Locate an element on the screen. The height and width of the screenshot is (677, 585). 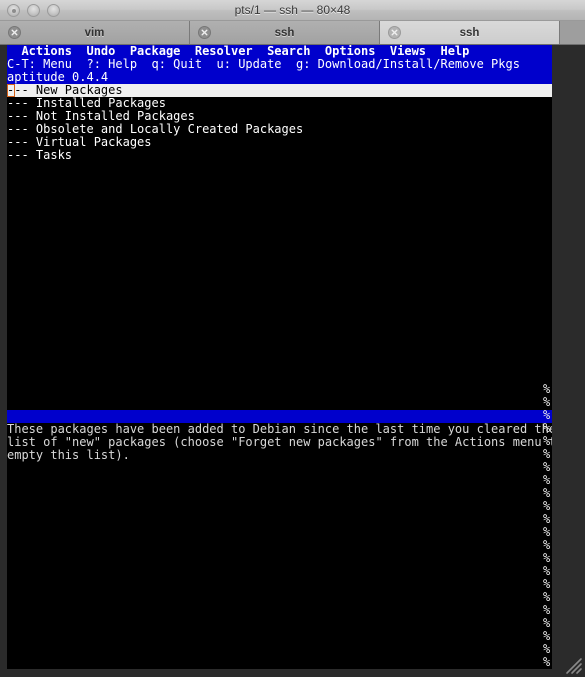
tab-bar: vim ssh ssh is located at coordinates (292, 33).